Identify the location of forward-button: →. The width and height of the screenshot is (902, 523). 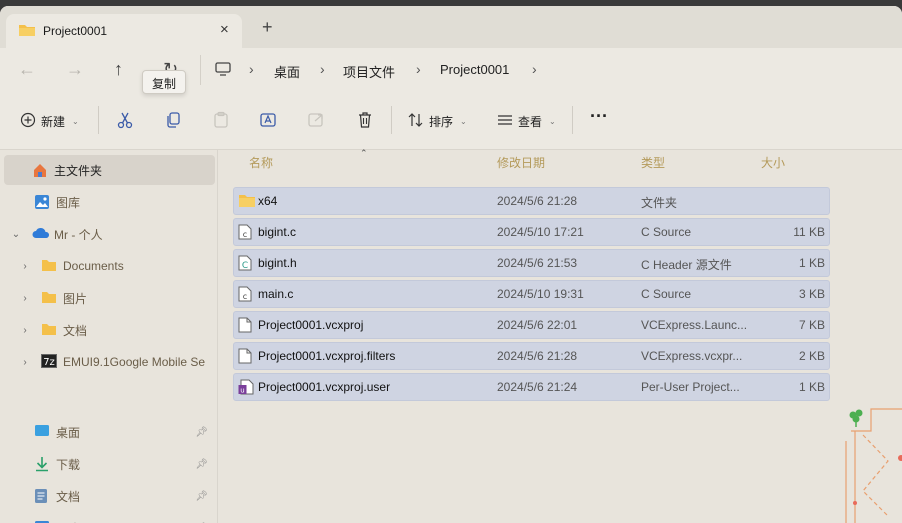
(75, 69).